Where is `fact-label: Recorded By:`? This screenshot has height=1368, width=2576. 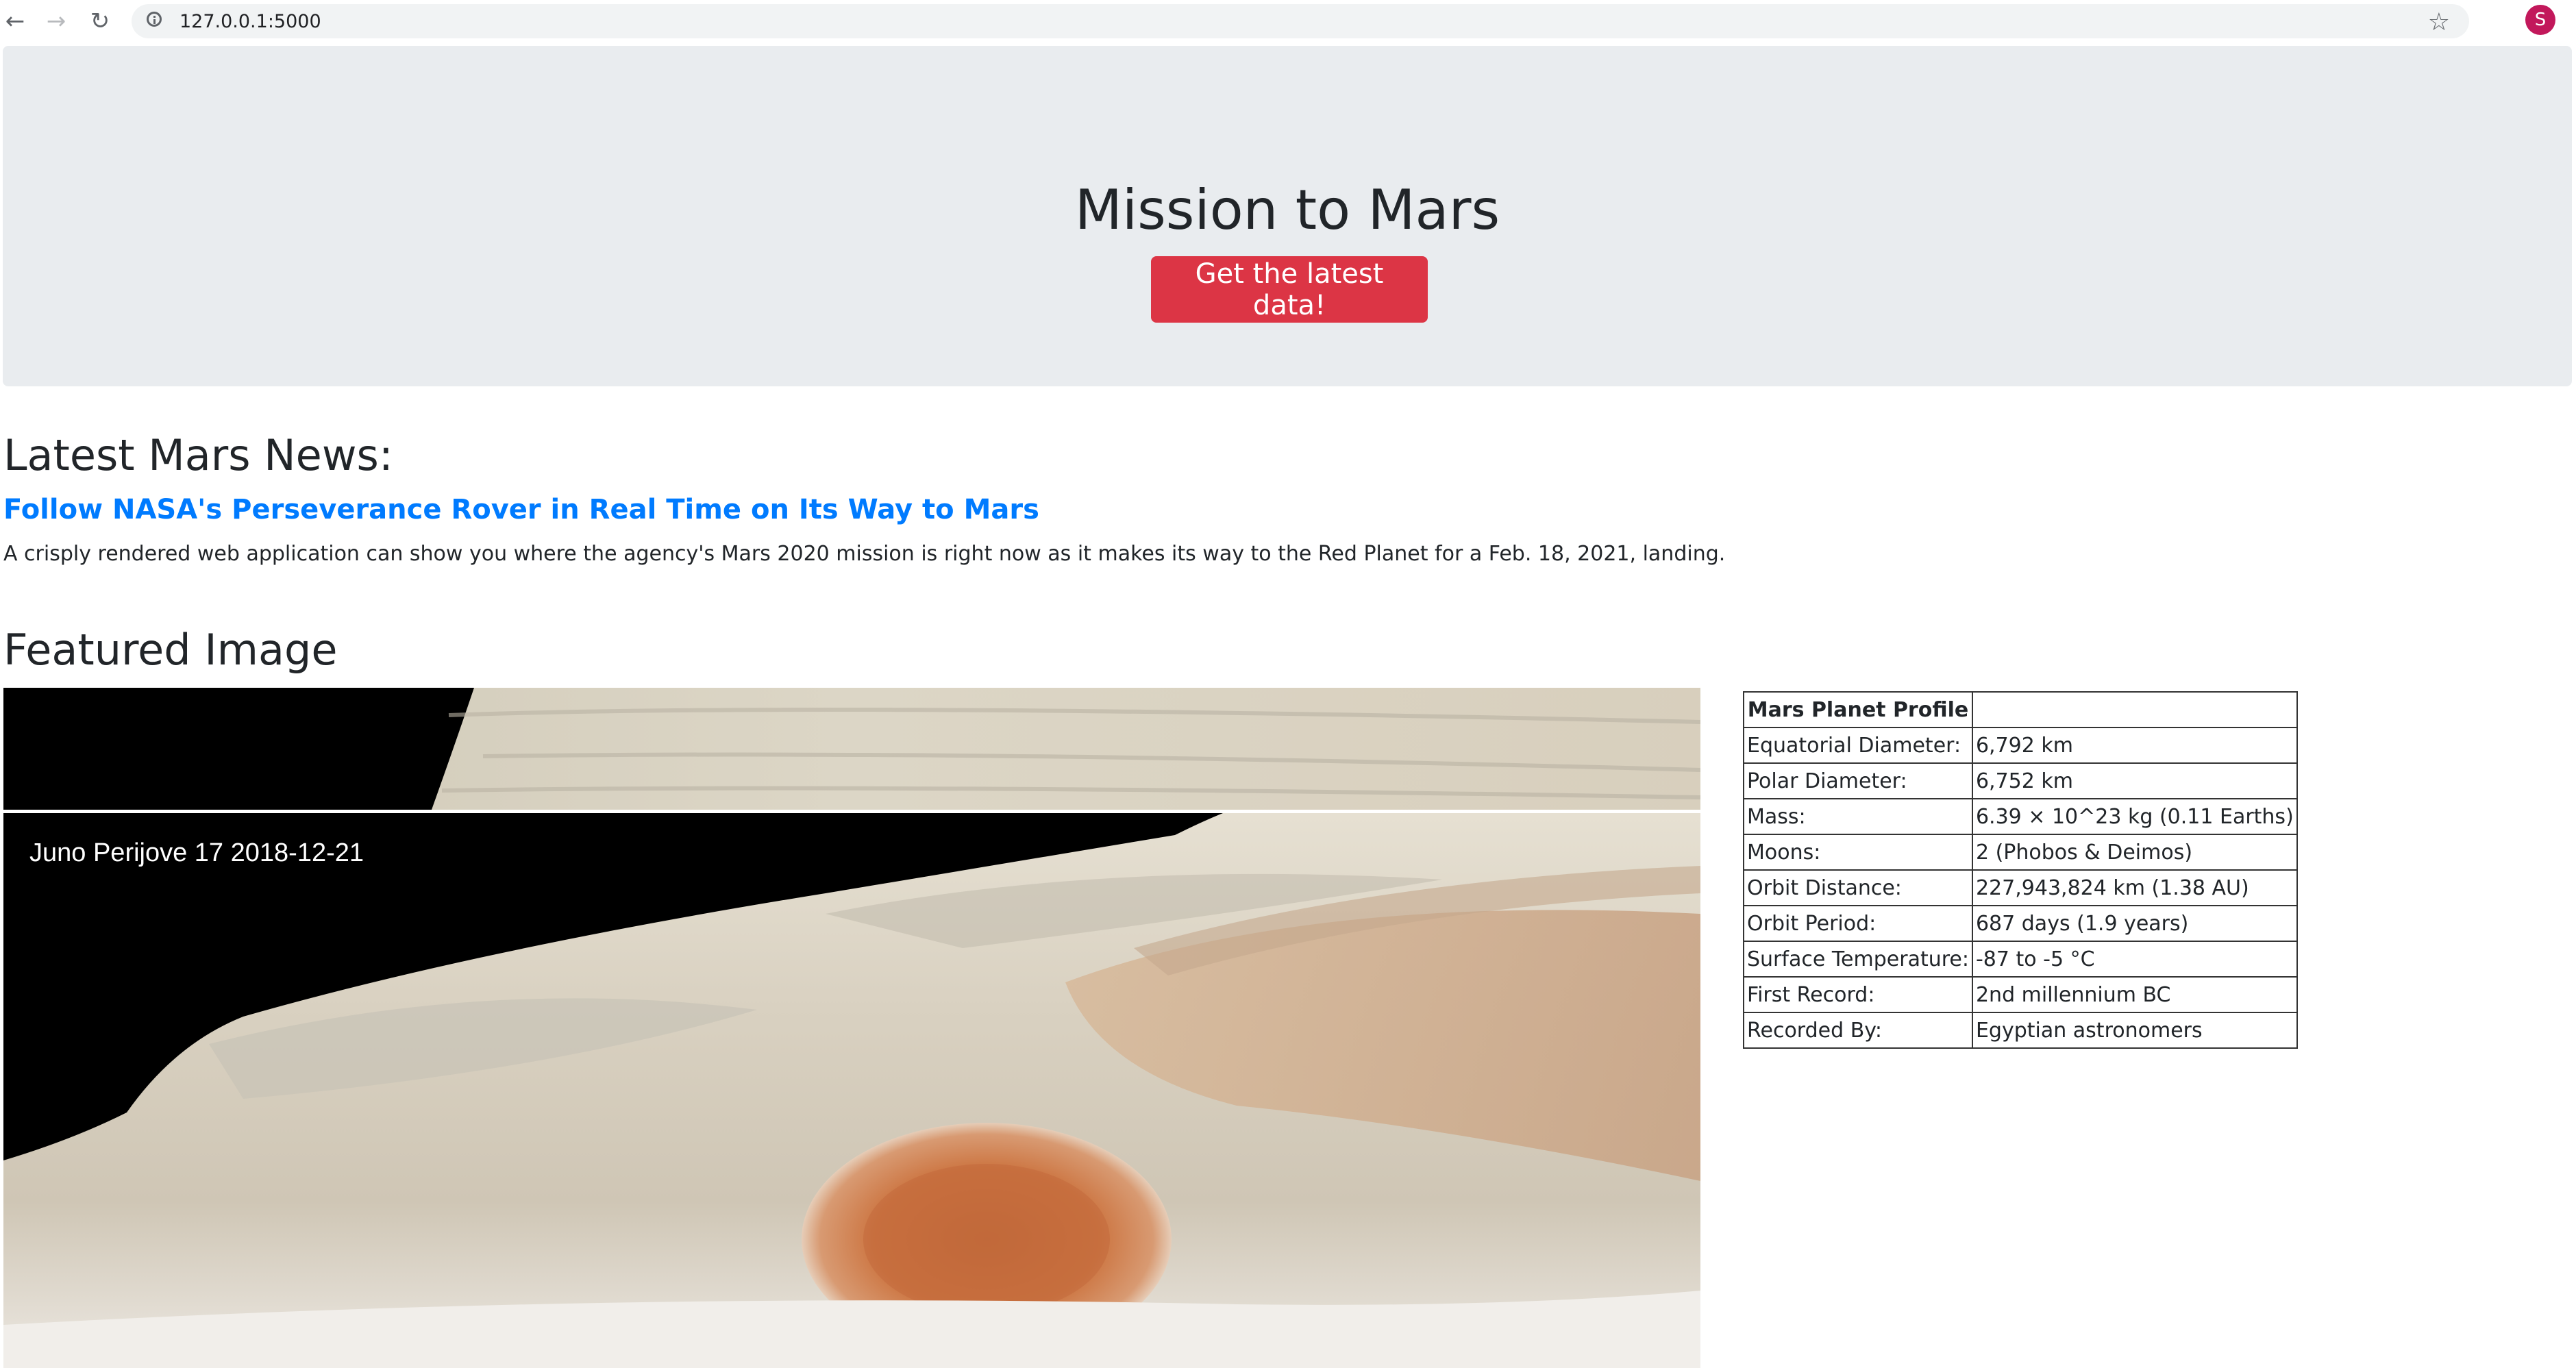
fact-label: Recorded By: is located at coordinates (1858, 1030).